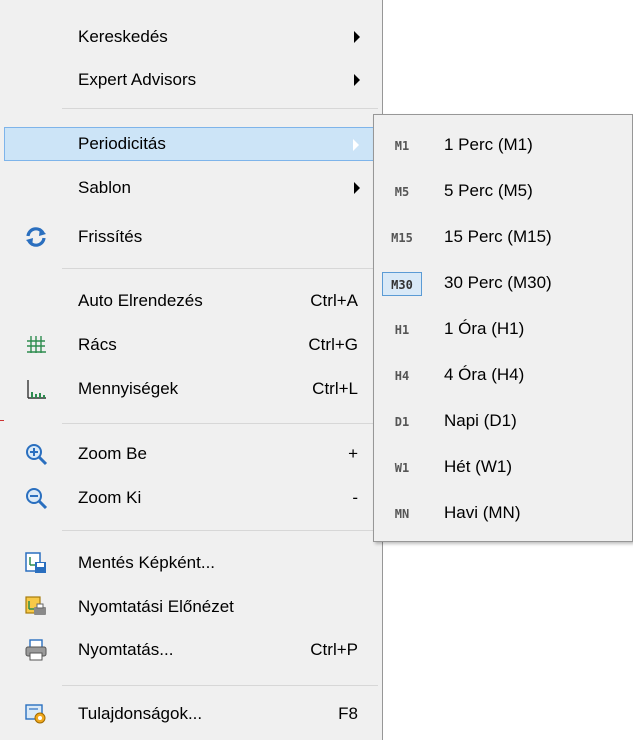  I want to click on menu-item-label: Nyomtatási Előnézet, so click(156, 606).